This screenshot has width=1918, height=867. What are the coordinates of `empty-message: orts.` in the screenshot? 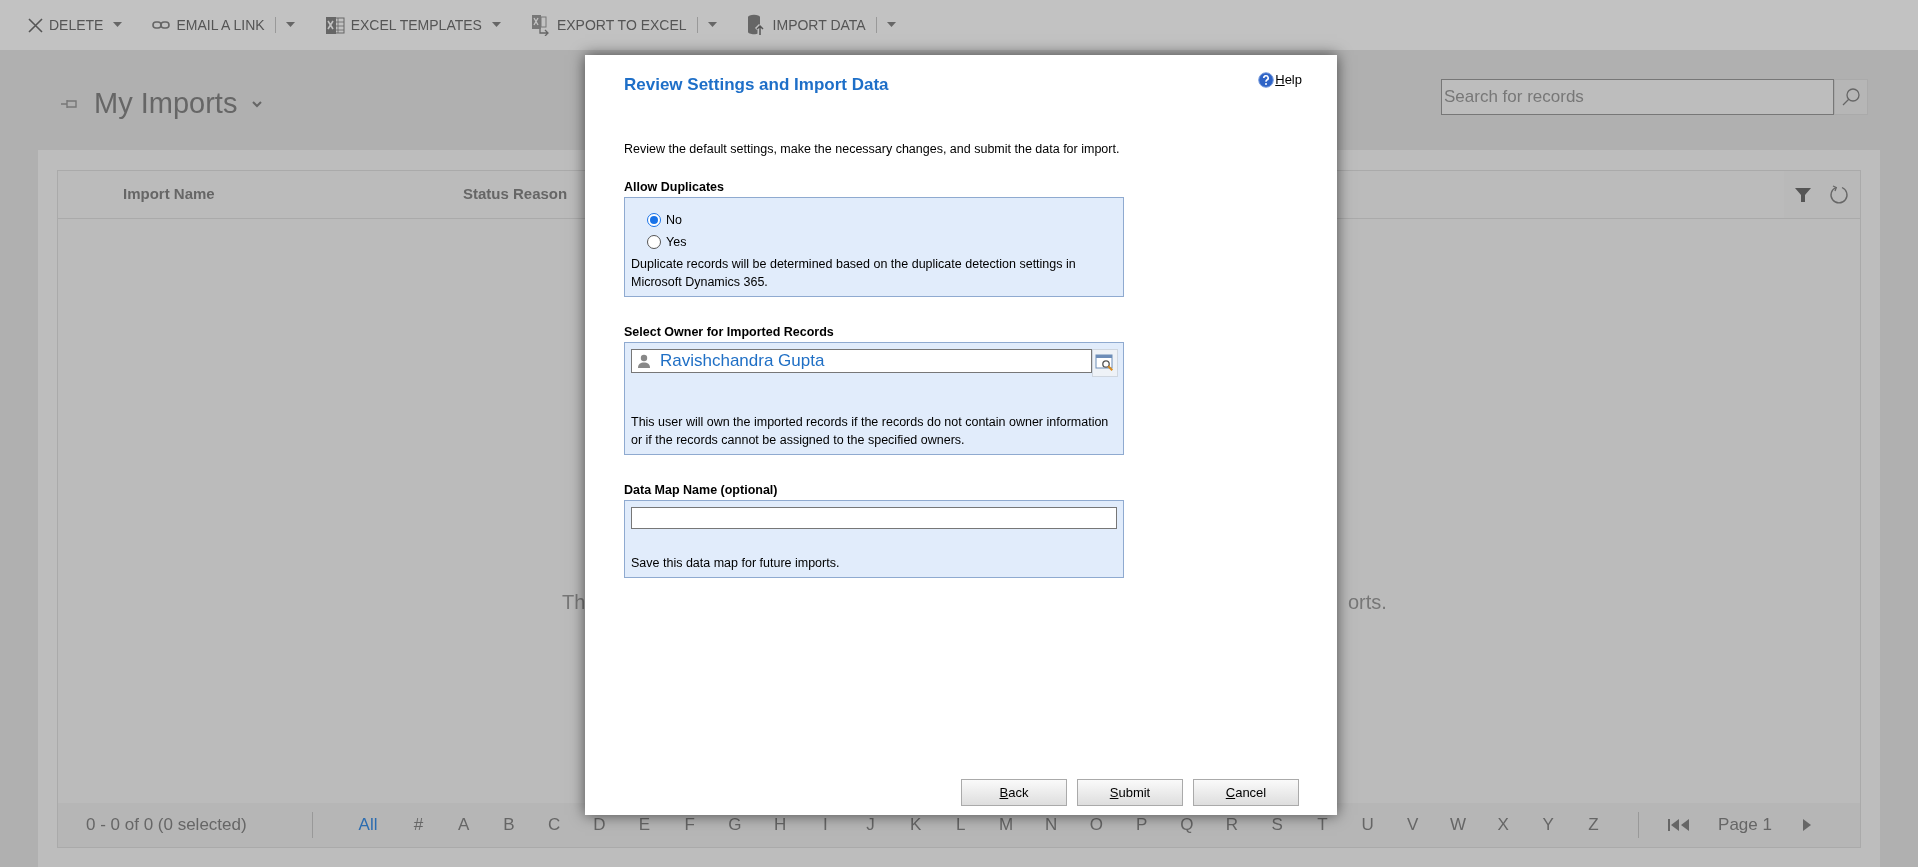 It's located at (1367, 602).